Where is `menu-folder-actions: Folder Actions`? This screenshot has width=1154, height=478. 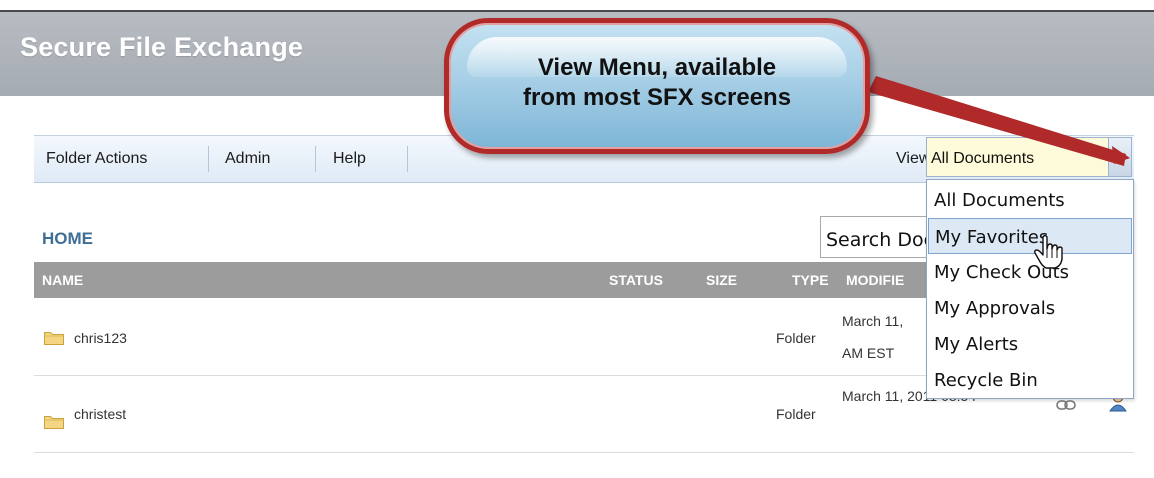
menu-folder-actions: Folder Actions is located at coordinates (96, 159).